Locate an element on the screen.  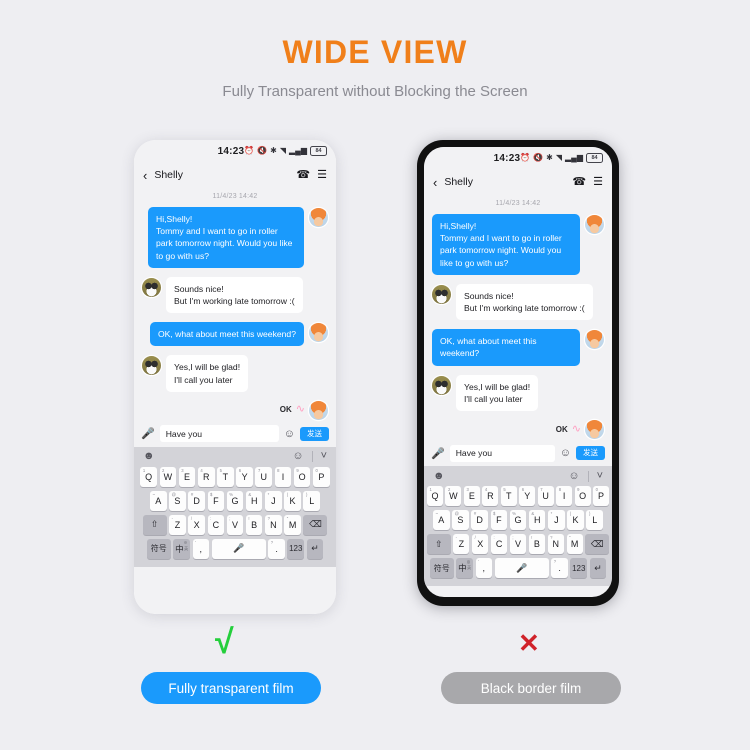
squiggle-icon: ∿ is located at coordinates (300, 409).